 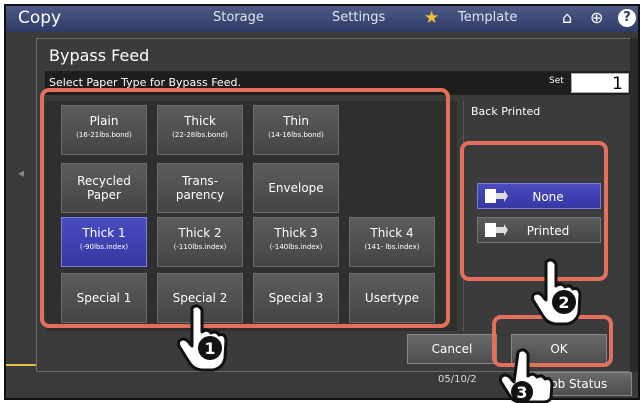 I want to click on set-count-field: 1, so click(x=600, y=83).